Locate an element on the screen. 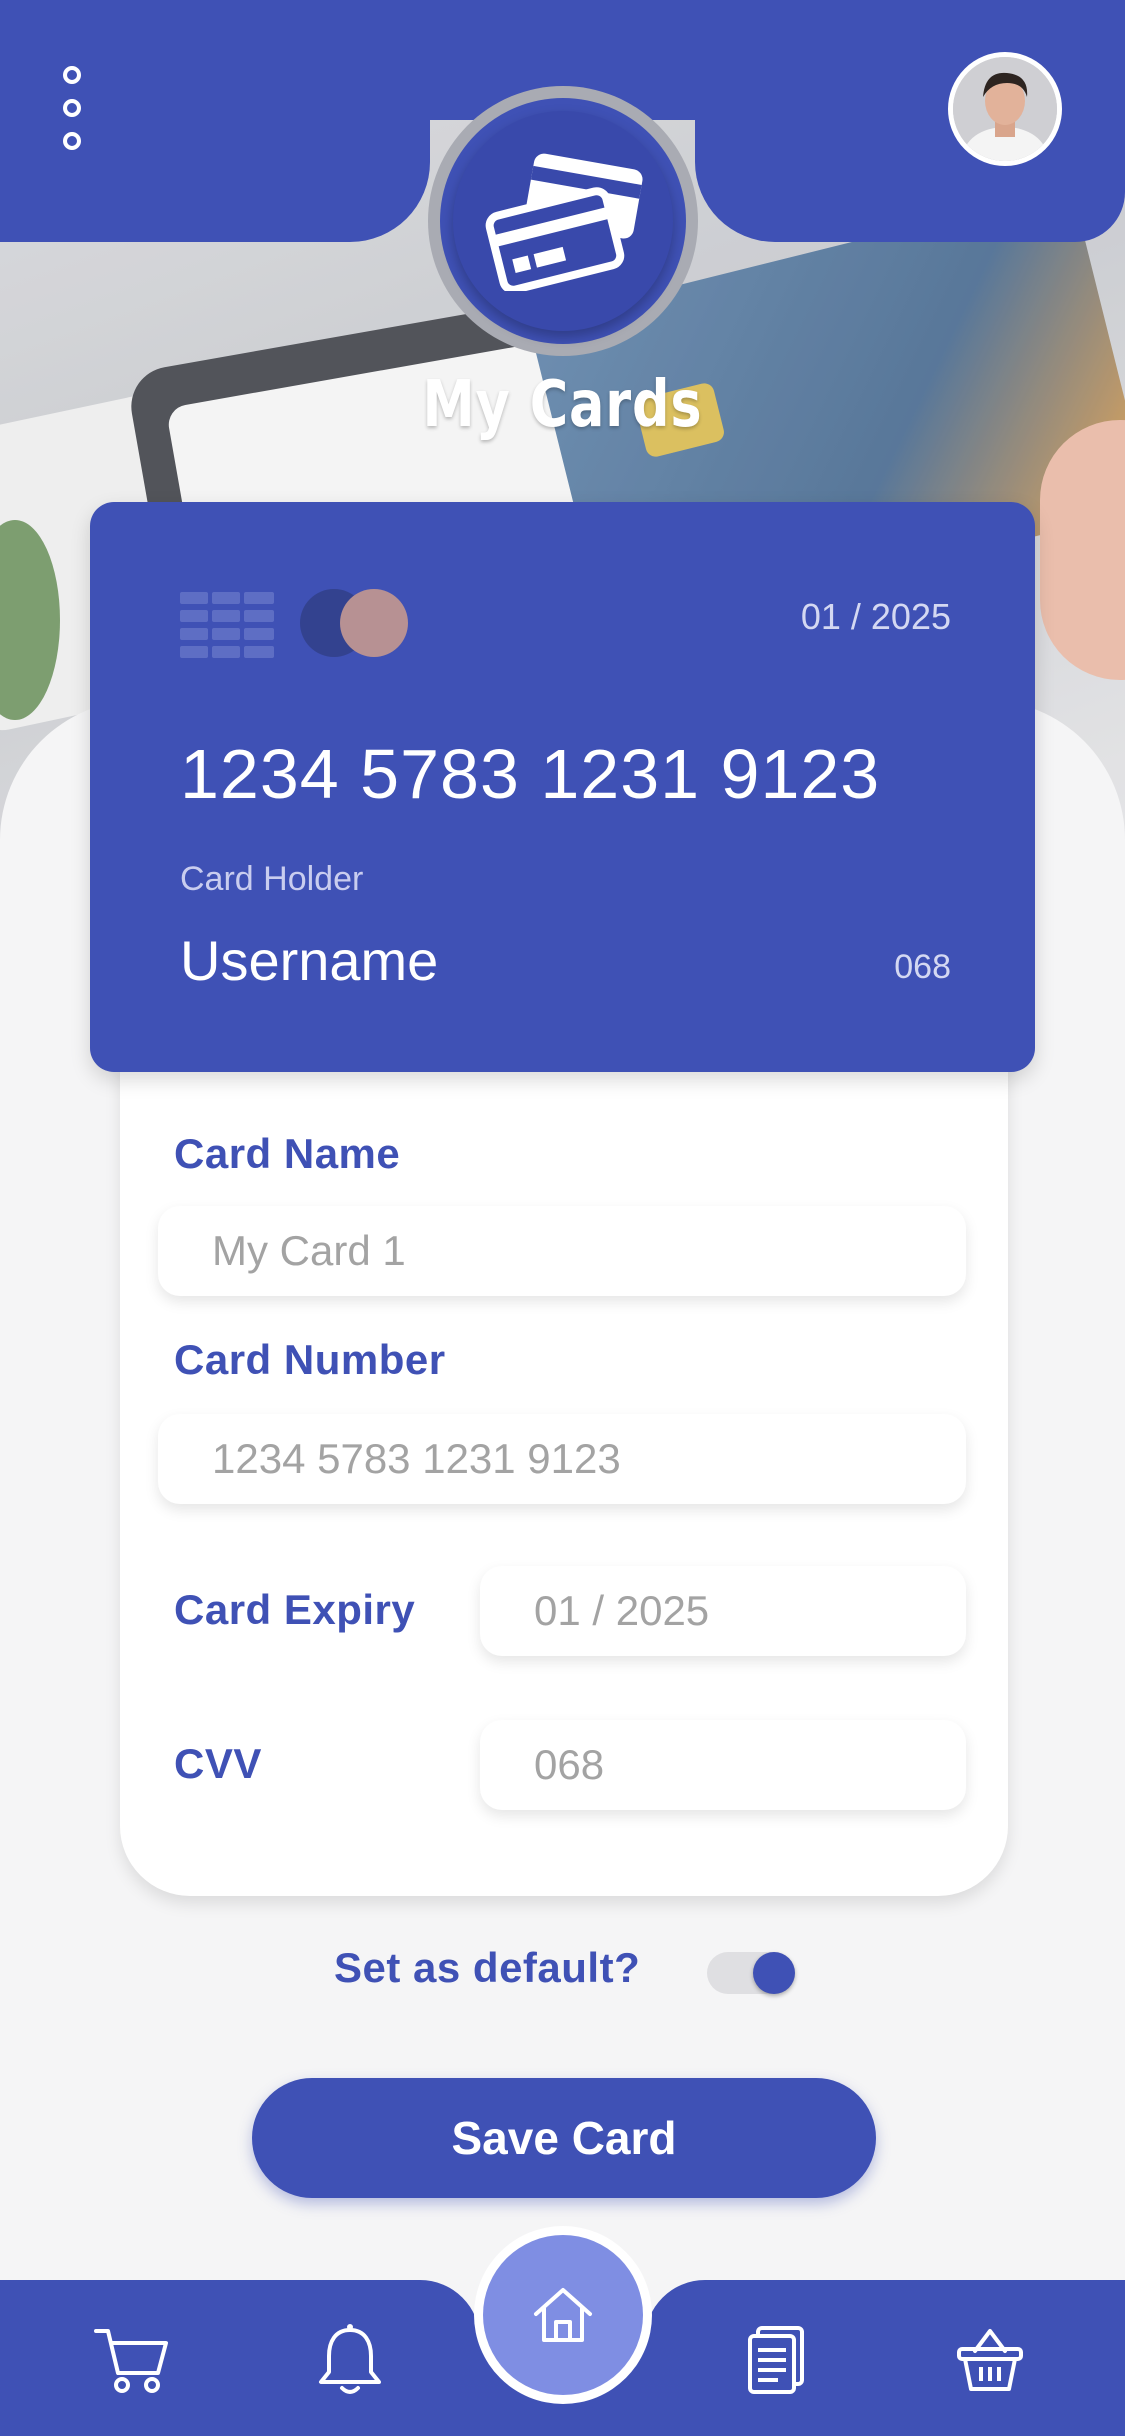 This screenshot has width=1125, height=2436. nav-cart-button is located at coordinates (132, 2360).